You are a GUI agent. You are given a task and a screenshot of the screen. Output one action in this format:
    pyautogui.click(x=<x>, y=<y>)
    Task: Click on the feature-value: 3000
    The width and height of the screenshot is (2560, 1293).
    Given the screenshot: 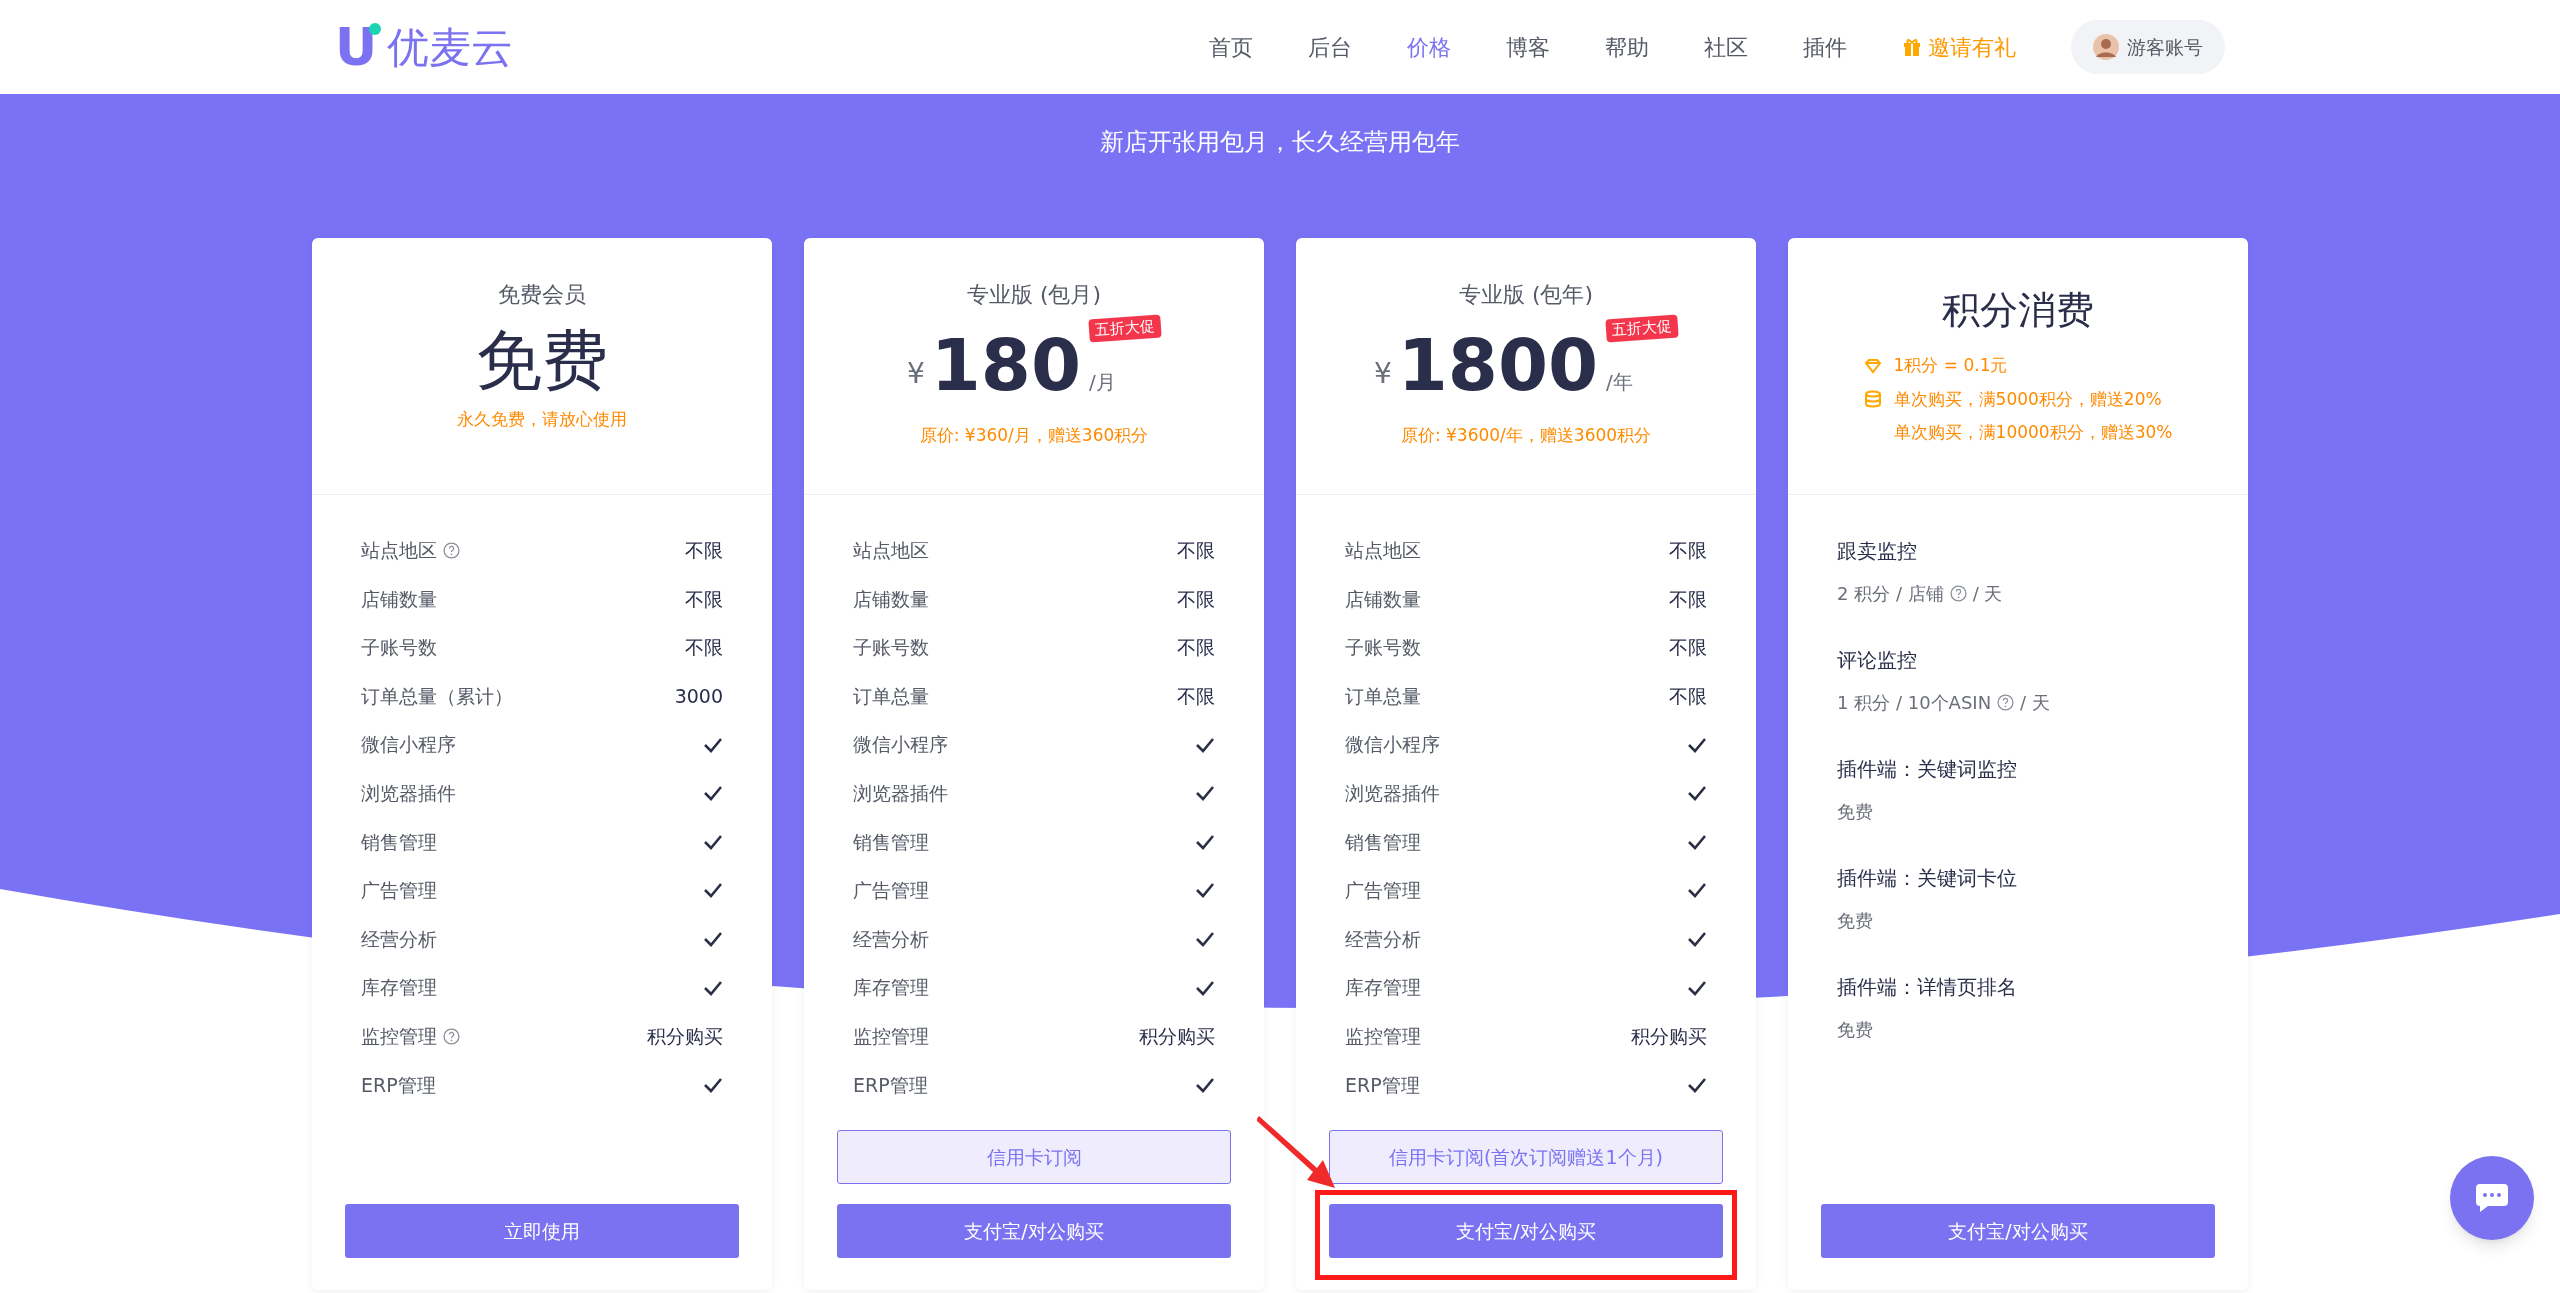 What is the action you would take?
    pyautogui.click(x=698, y=696)
    